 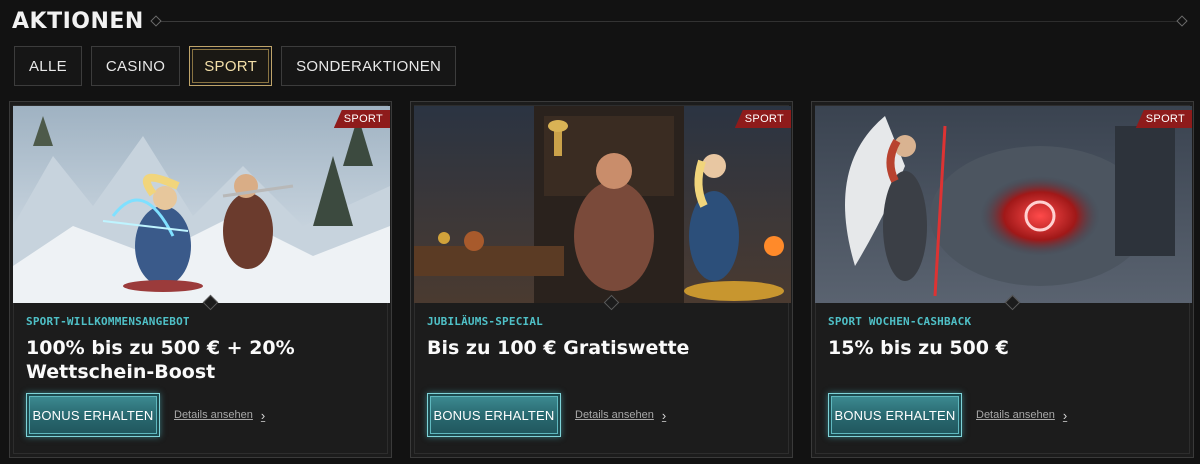 What do you see at coordinates (231, 66) in the screenshot?
I see `tab-sport: SPORT` at bounding box center [231, 66].